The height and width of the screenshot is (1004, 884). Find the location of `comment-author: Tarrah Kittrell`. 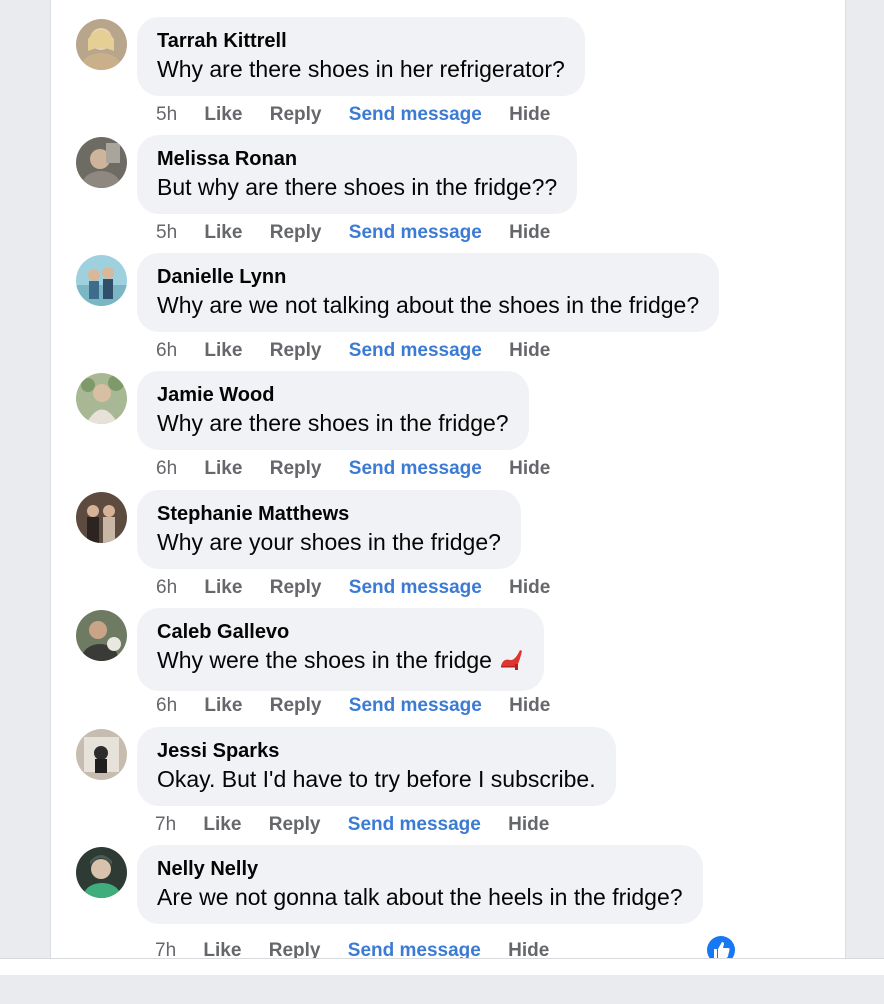

comment-author: Tarrah Kittrell is located at coordinates (361, 41).